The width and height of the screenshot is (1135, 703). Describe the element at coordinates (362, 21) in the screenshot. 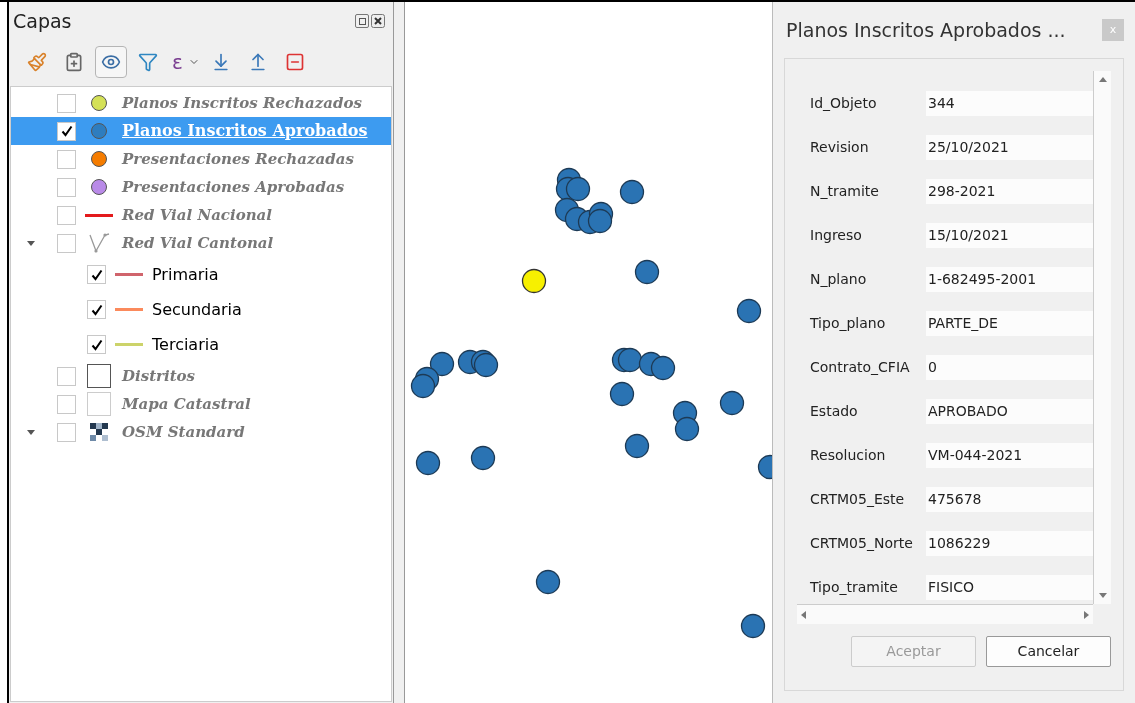

I see `float-icon` at that location.